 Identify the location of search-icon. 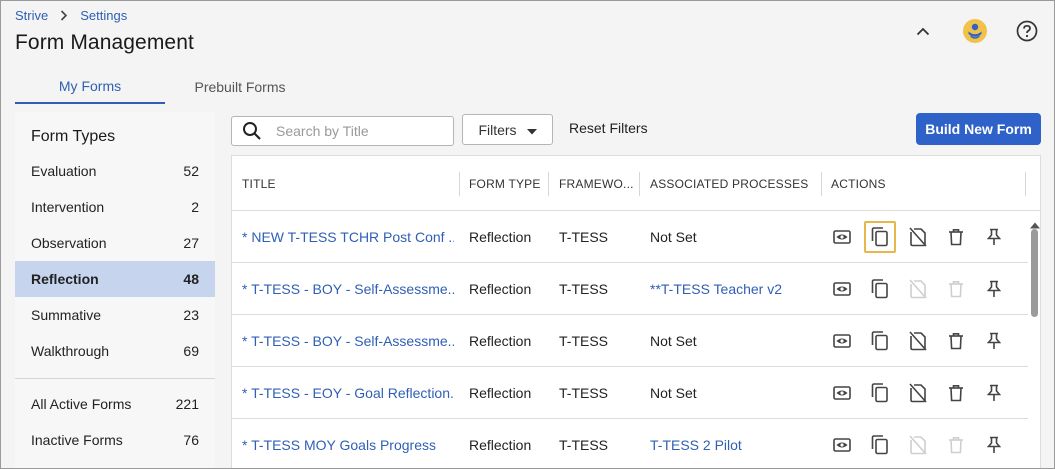
(252, 131).